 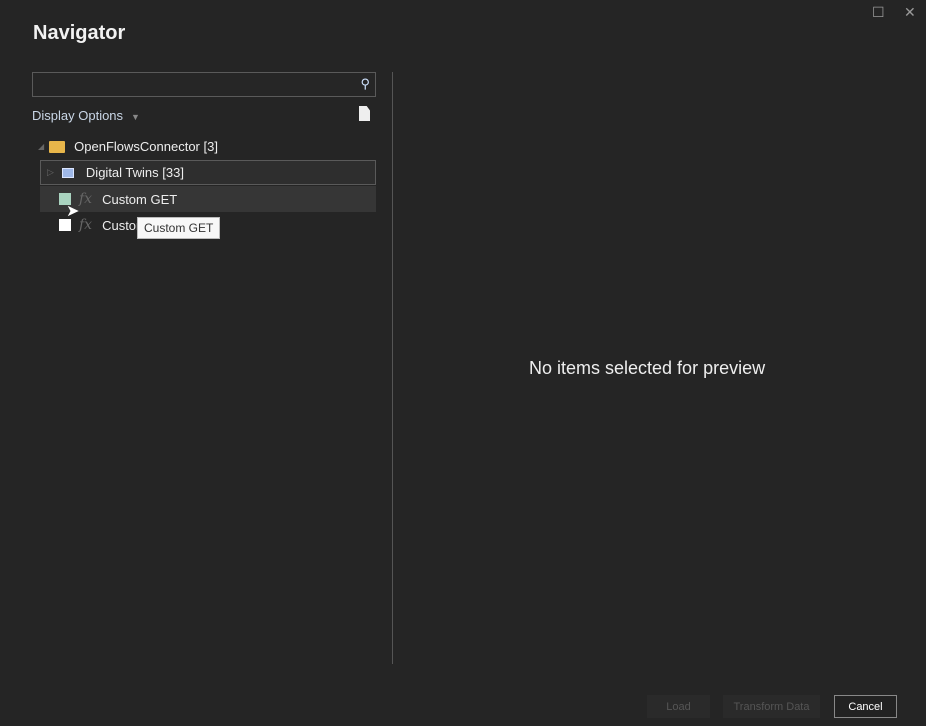 I want to click on table-icon, so click(x=67, y=172).